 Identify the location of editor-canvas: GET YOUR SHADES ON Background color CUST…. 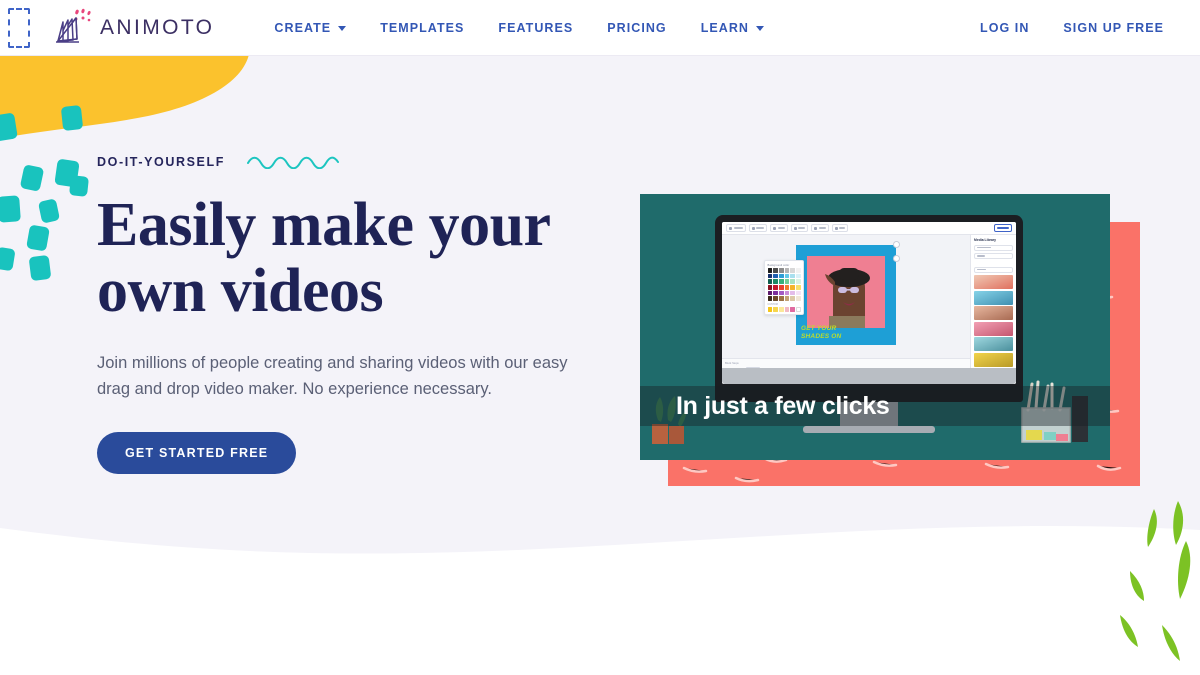
(846, 296).